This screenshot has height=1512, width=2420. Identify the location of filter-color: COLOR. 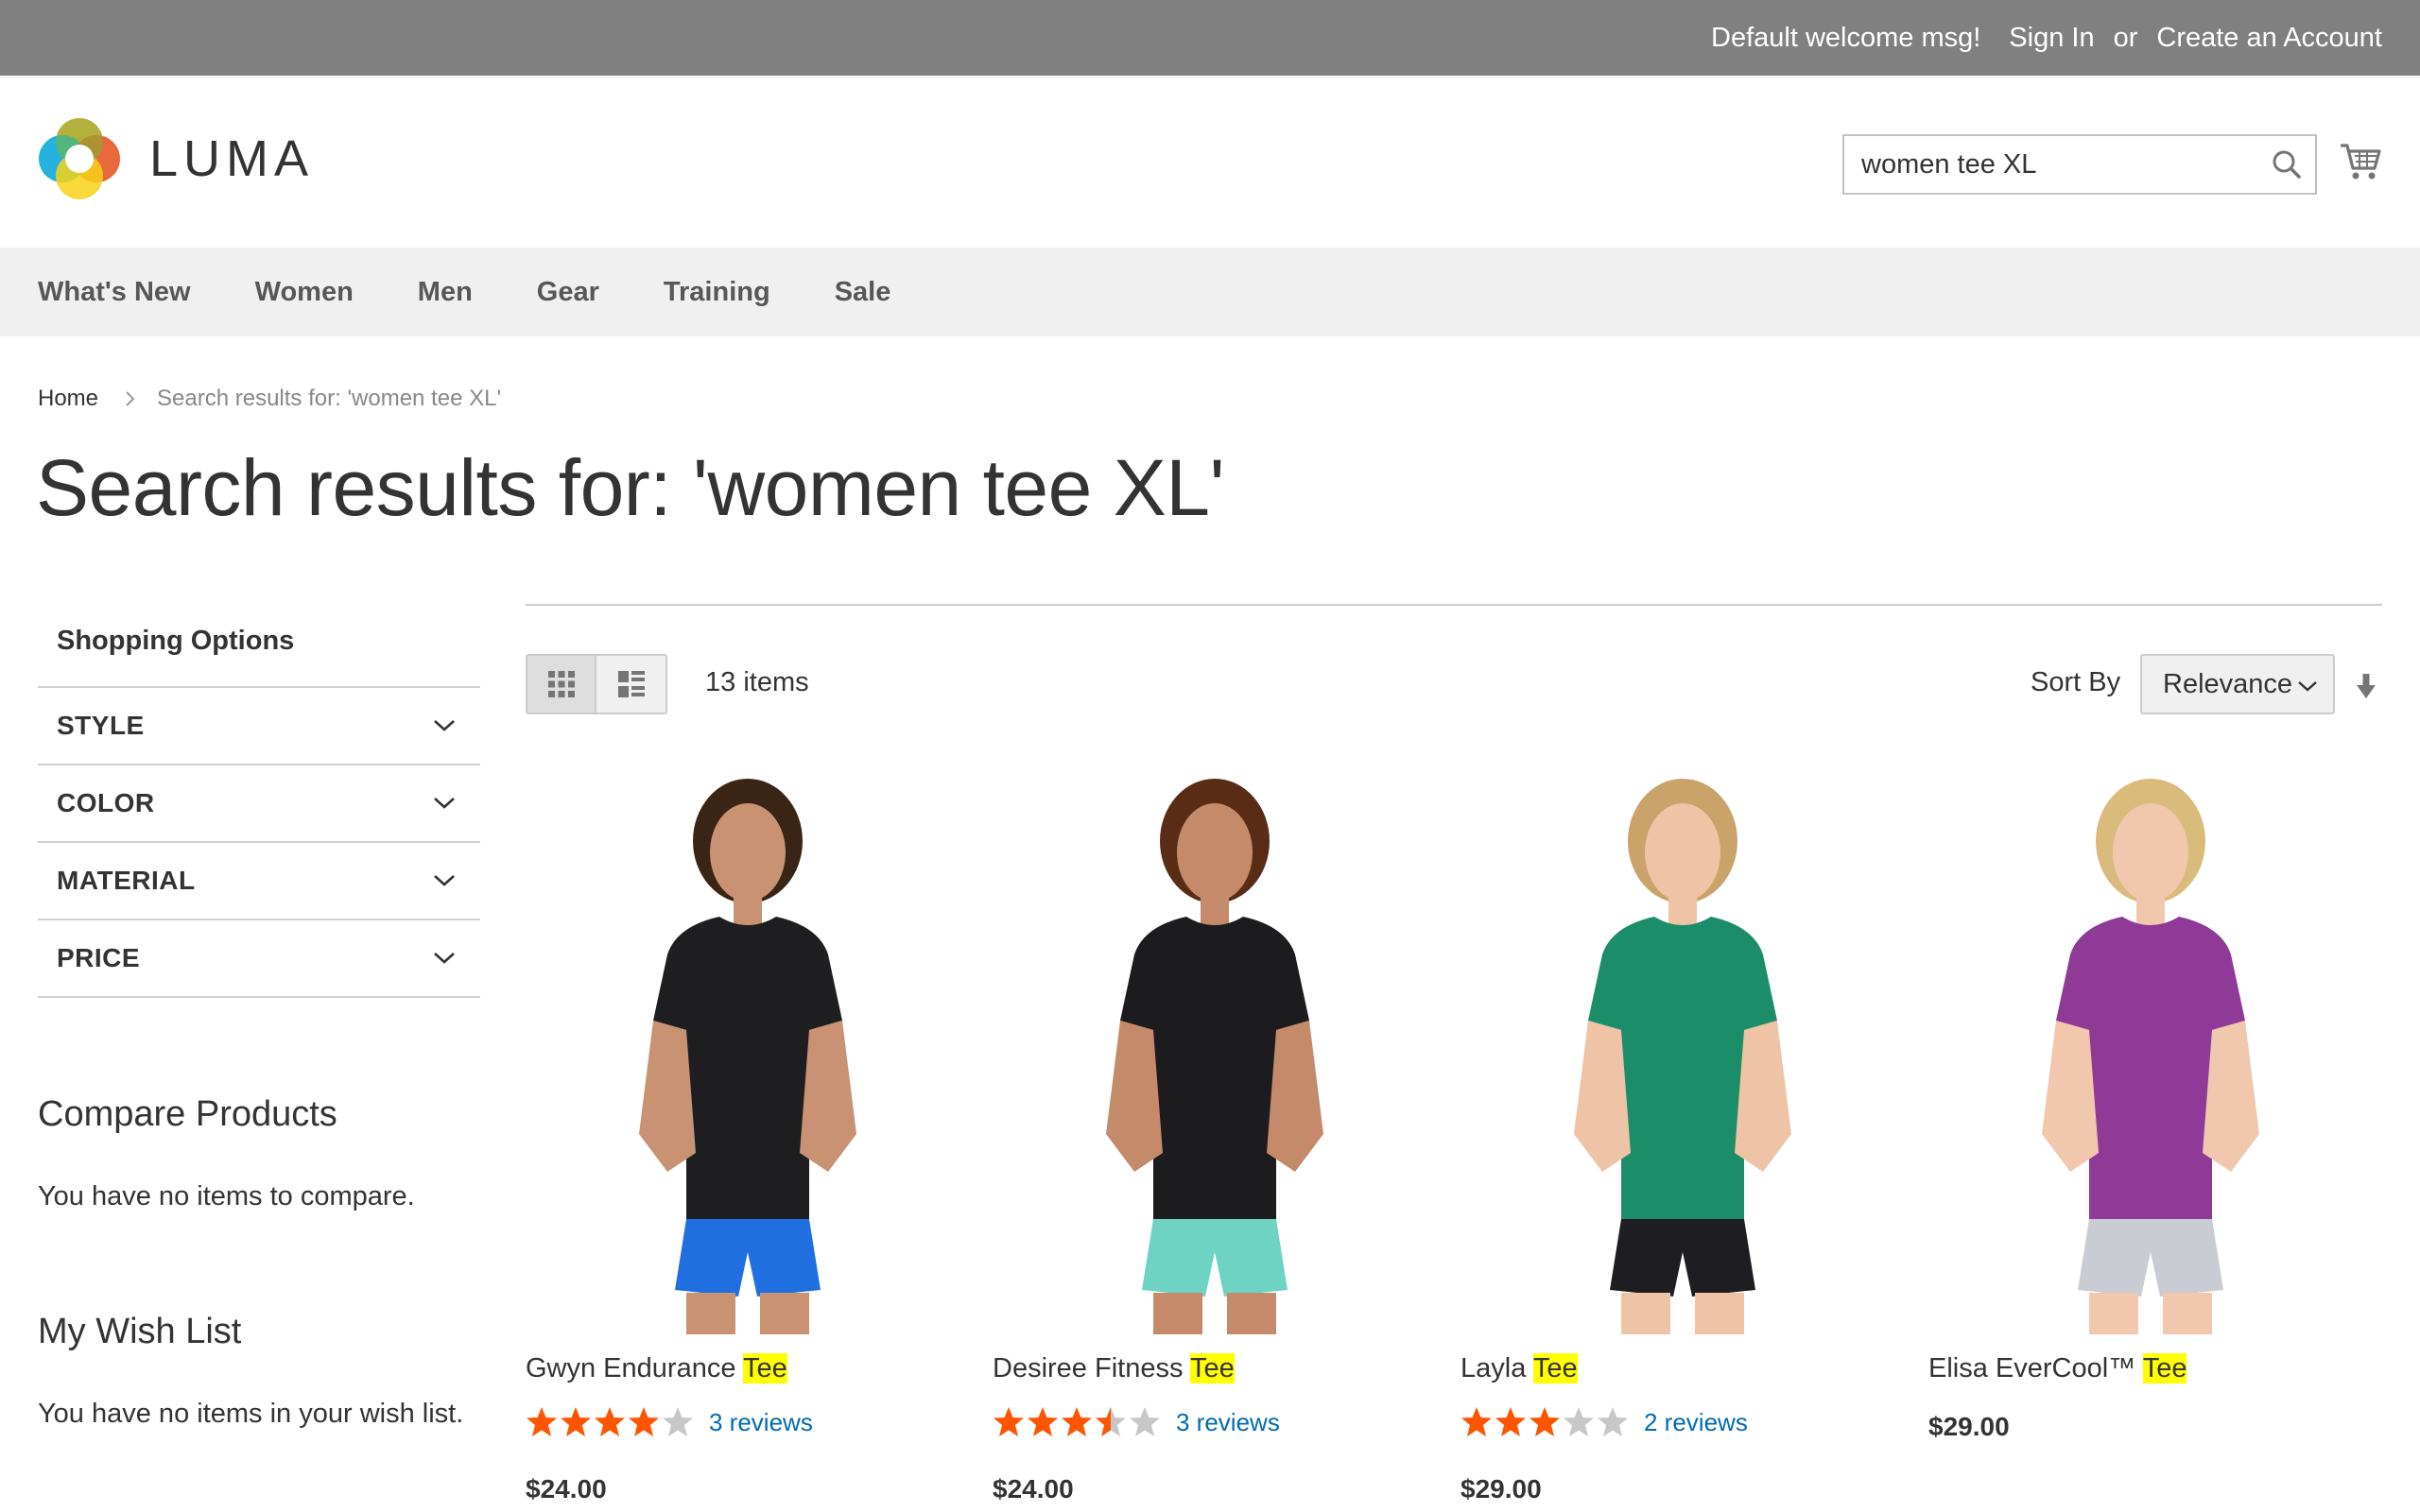
(259, 804).